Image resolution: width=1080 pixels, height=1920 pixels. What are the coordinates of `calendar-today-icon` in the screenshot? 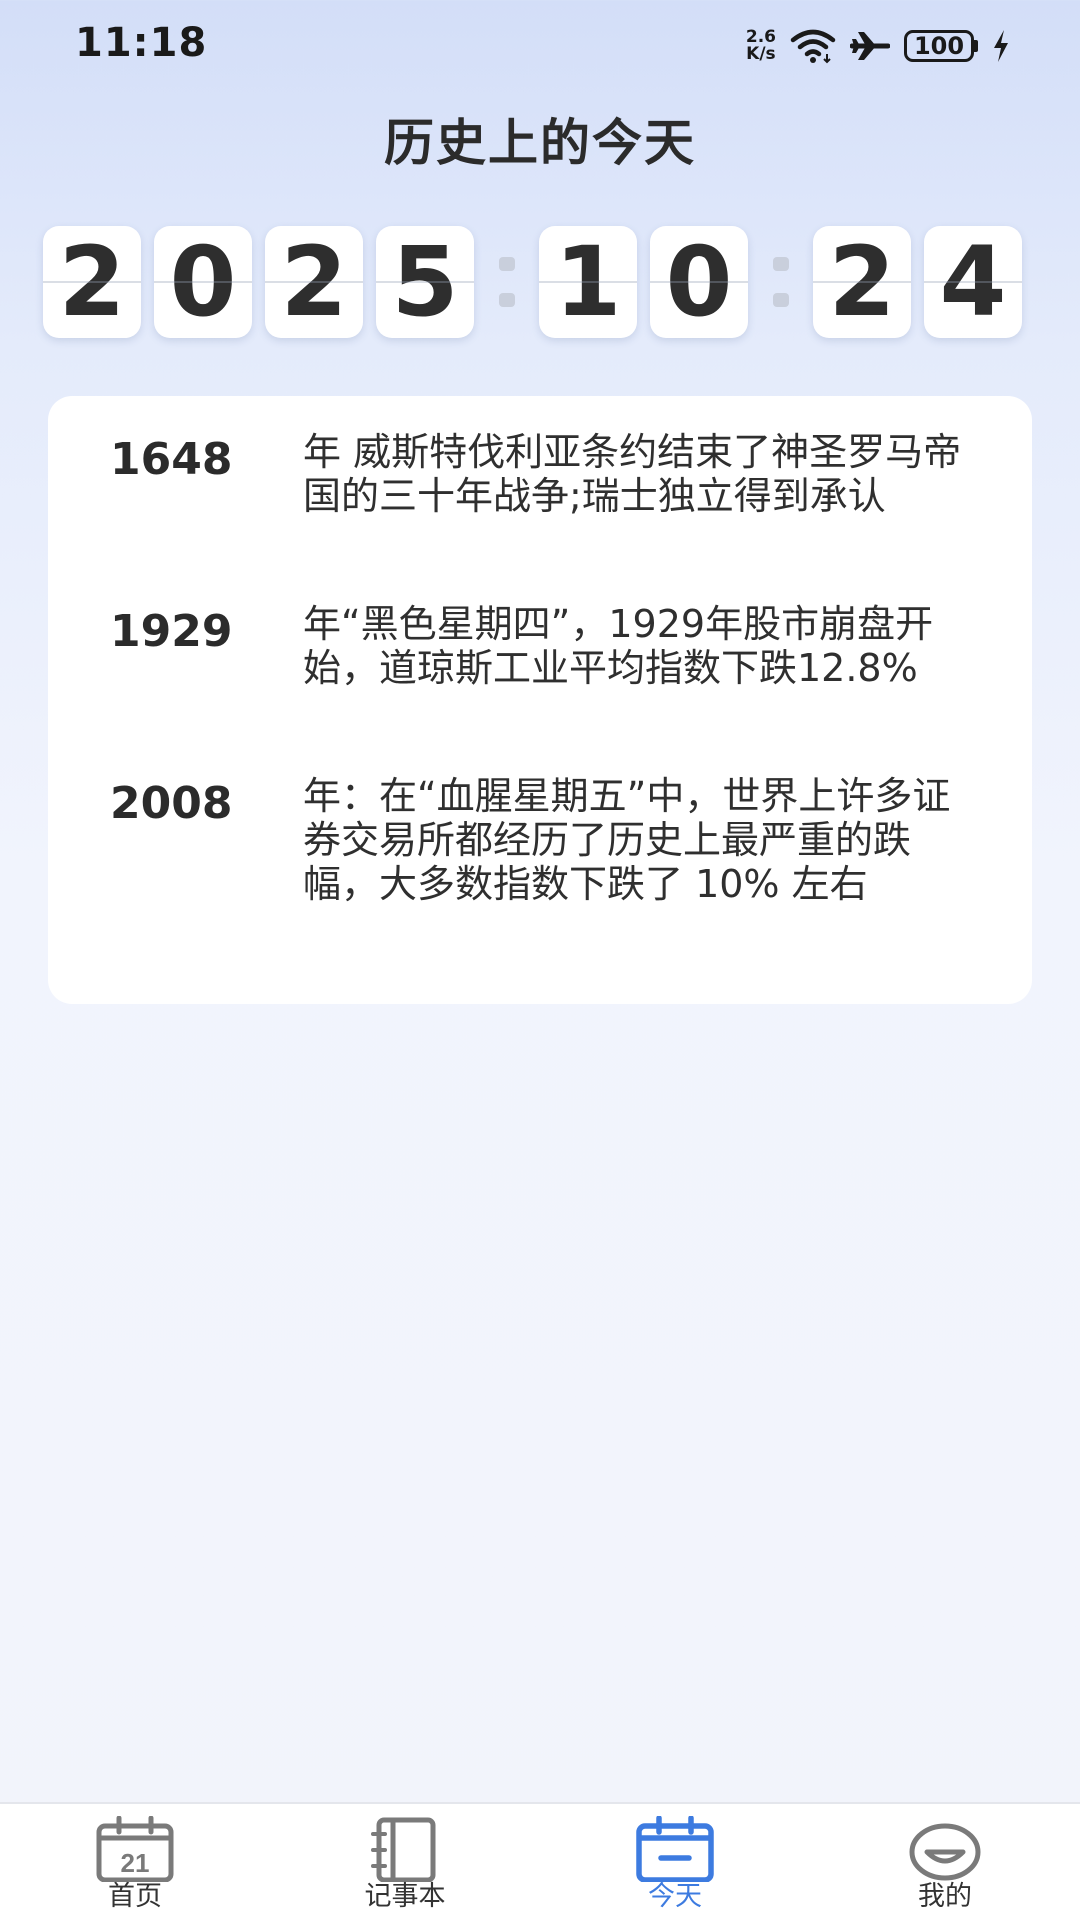 It's located at (675, 1849).